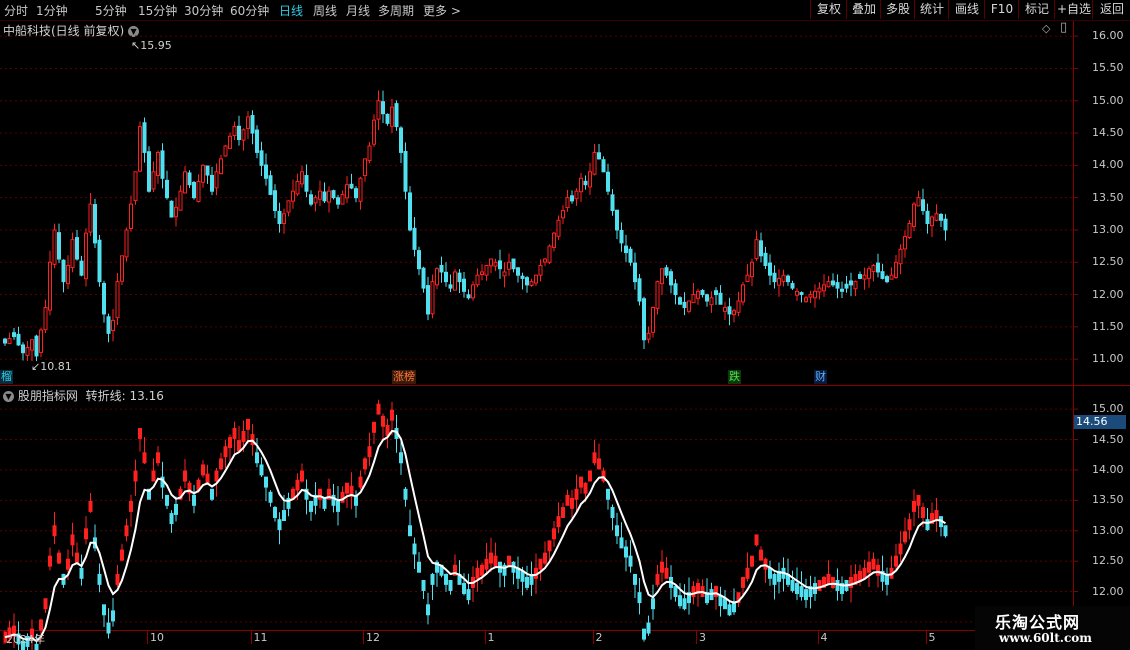  What do you see at coordinates (820, 377) in the screenshot?
I see `event-tag-finance: 财` at bounding box center [820, 377].